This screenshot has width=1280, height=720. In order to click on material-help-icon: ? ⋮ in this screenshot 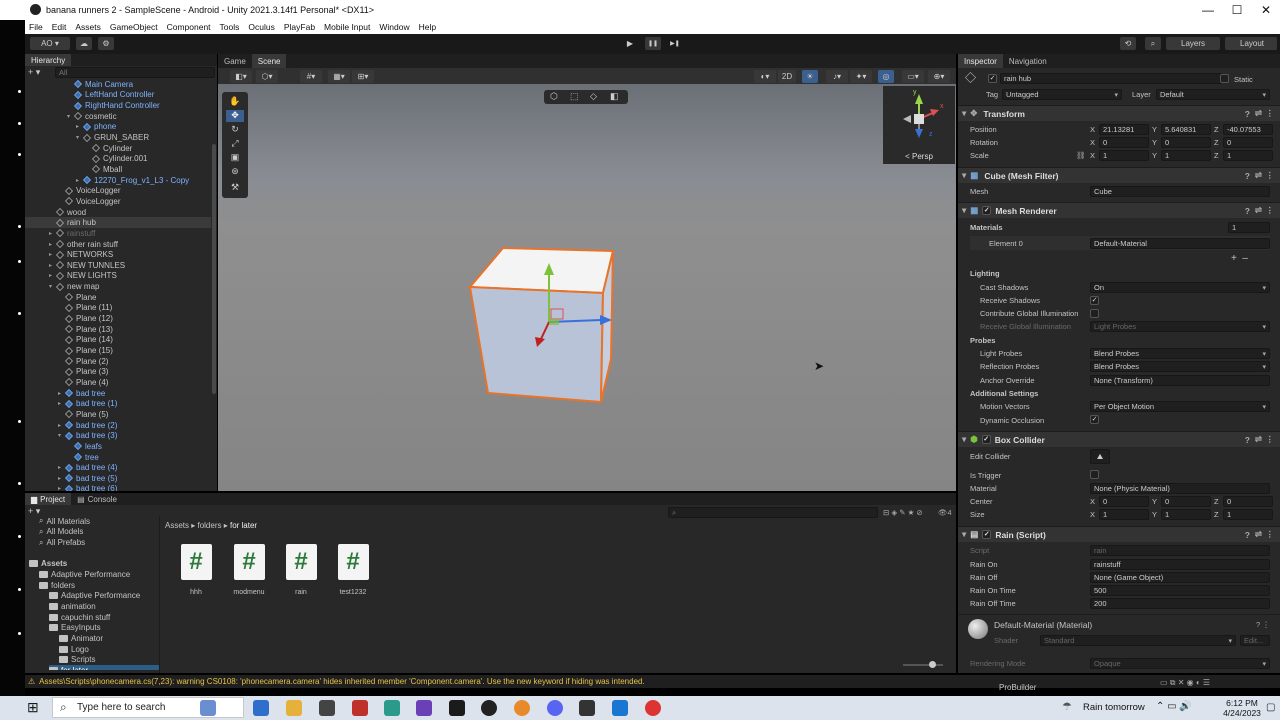, I will do `click(1263, 624)`.